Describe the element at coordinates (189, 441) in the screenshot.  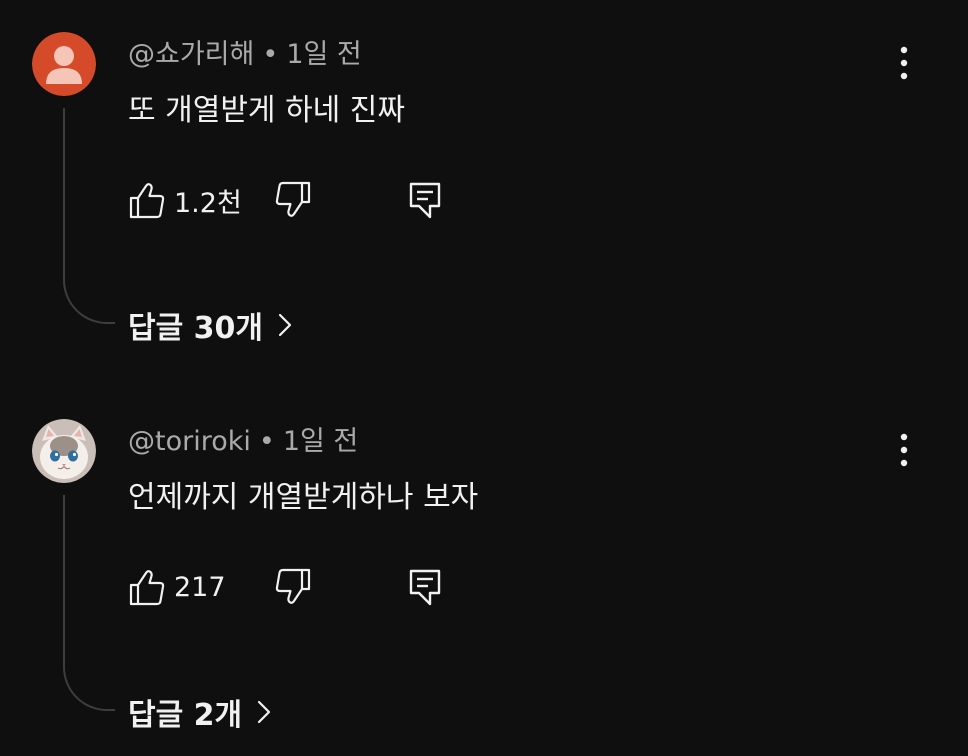
I see `author-handle: @toriroki` at that location.